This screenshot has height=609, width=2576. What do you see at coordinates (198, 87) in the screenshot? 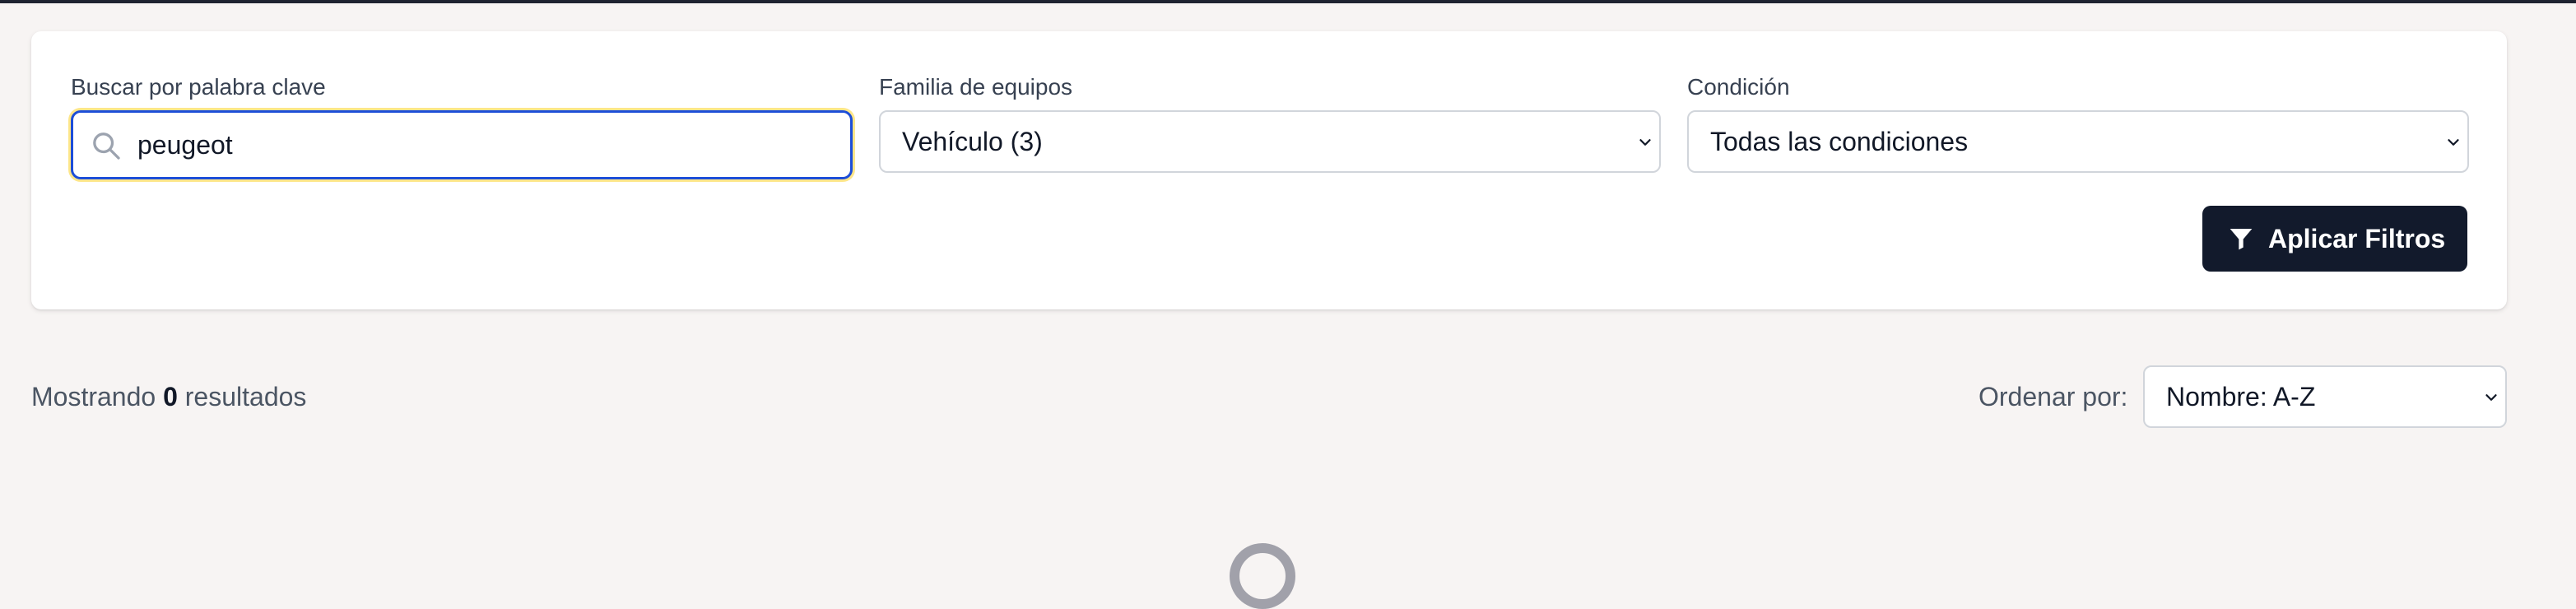
I see `keyword-label: Buscar por palabra clave` at bounding box center [198, 87].